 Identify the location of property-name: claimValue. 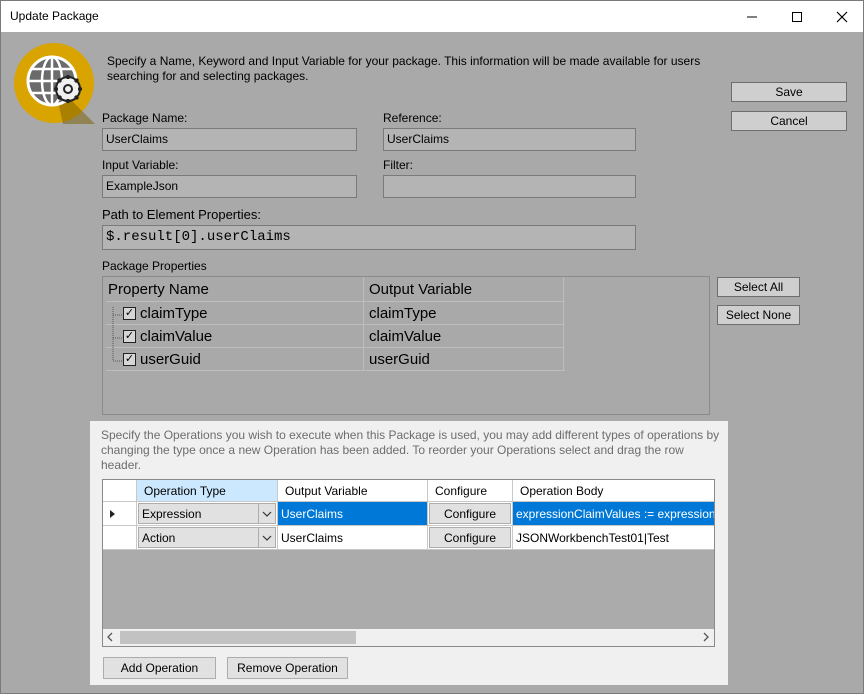
(176, 336).